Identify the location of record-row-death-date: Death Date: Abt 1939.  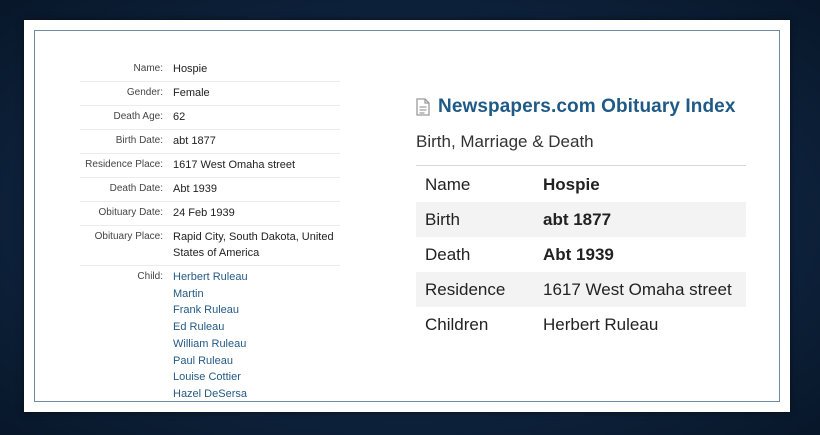
(210, 190).